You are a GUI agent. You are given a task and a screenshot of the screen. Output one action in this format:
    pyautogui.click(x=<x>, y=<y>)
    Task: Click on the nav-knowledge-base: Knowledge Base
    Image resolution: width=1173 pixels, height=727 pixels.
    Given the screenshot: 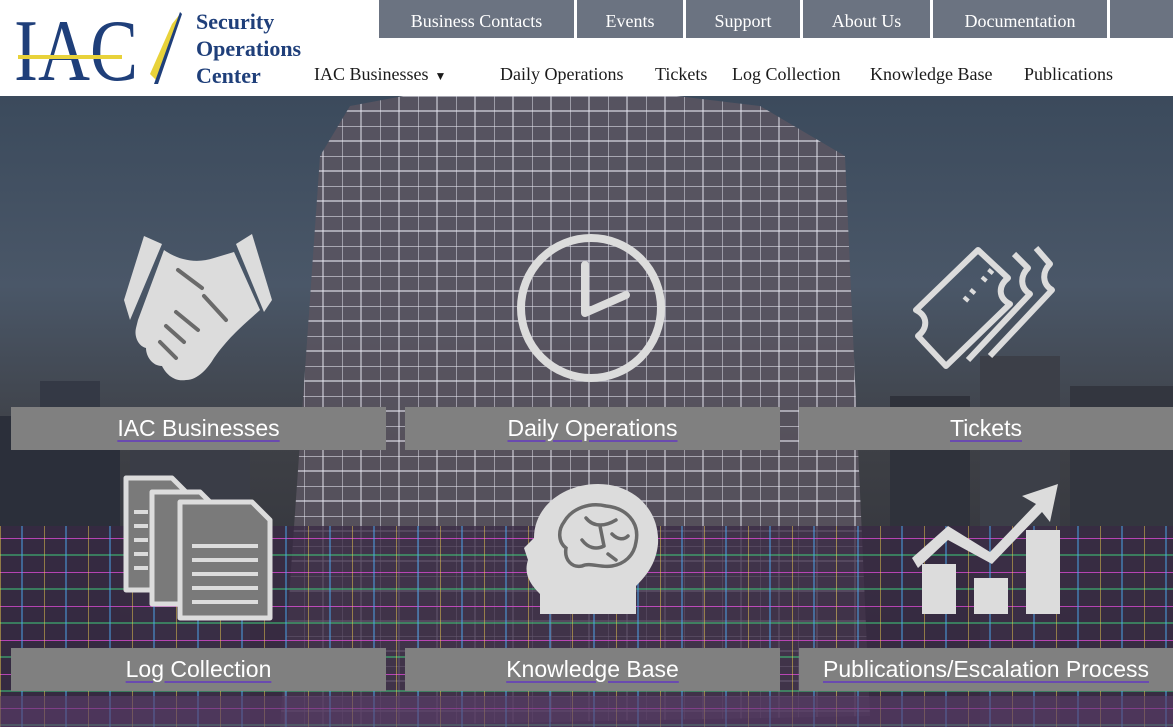 What is the action you would take?
    pyautogui.click(x=931, y=74)
    